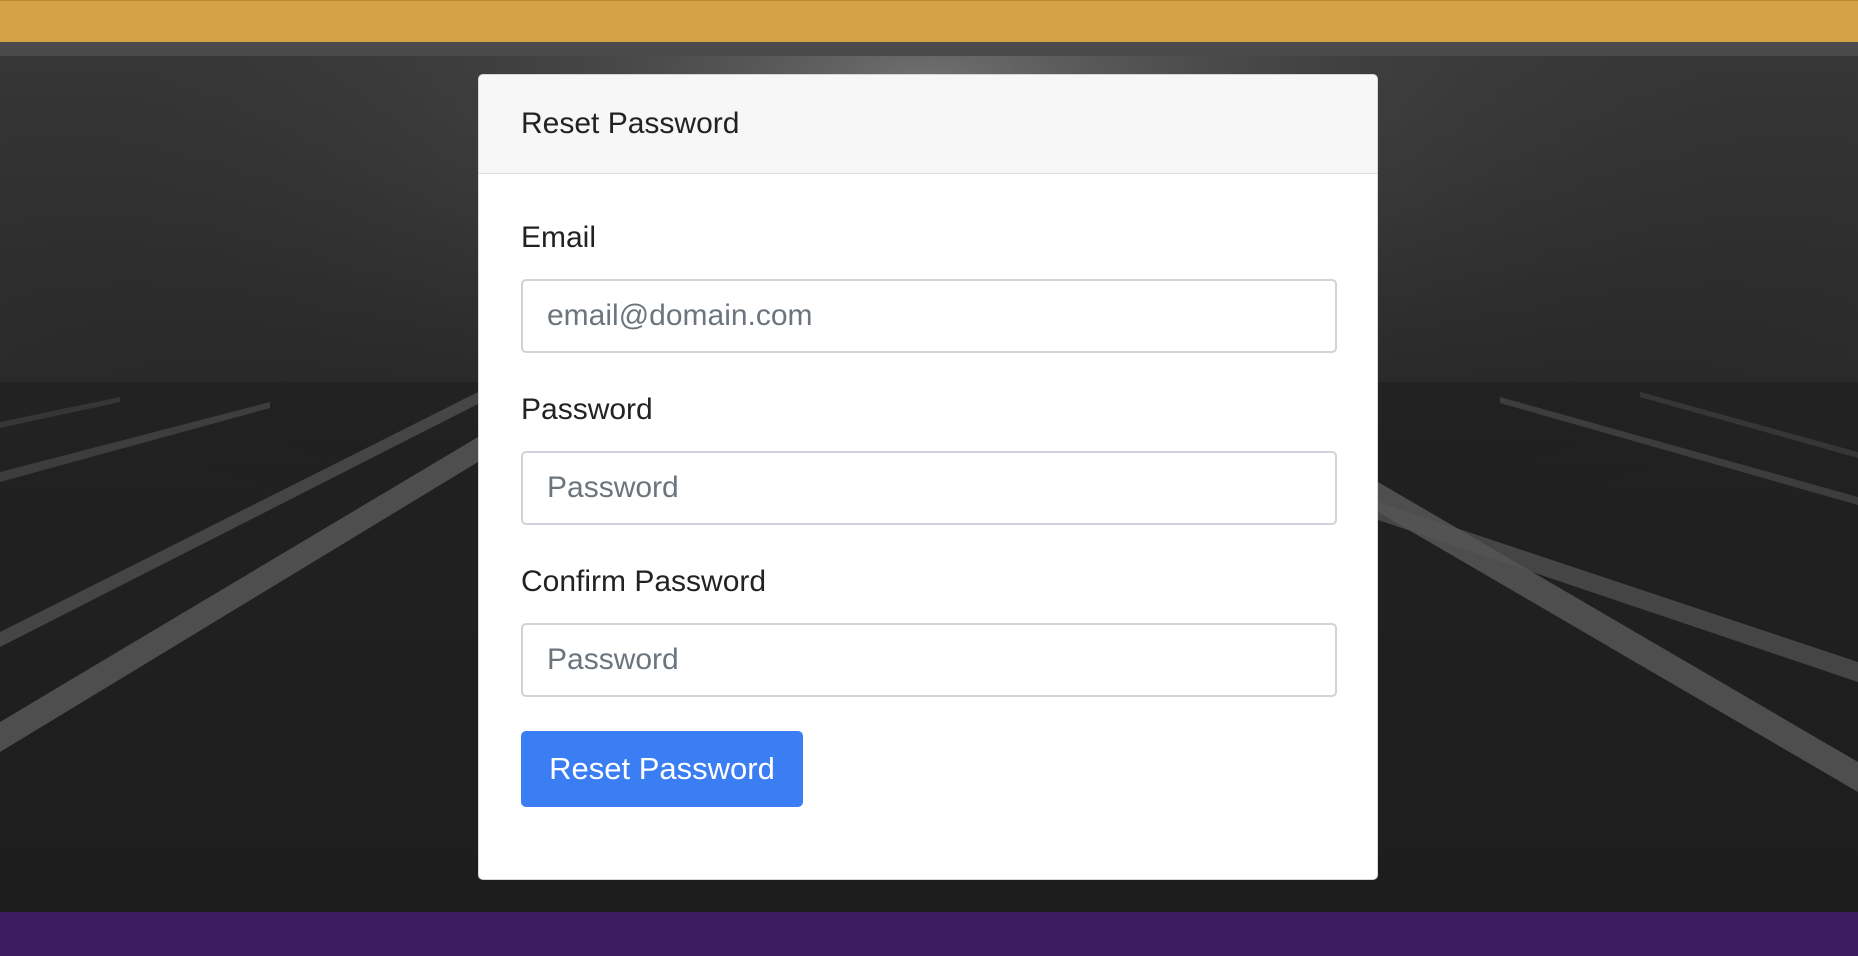  What do you see at coordinates (929, 934) in the screenshot?
I see `bottom-bar` at bounding box center [929, 934].